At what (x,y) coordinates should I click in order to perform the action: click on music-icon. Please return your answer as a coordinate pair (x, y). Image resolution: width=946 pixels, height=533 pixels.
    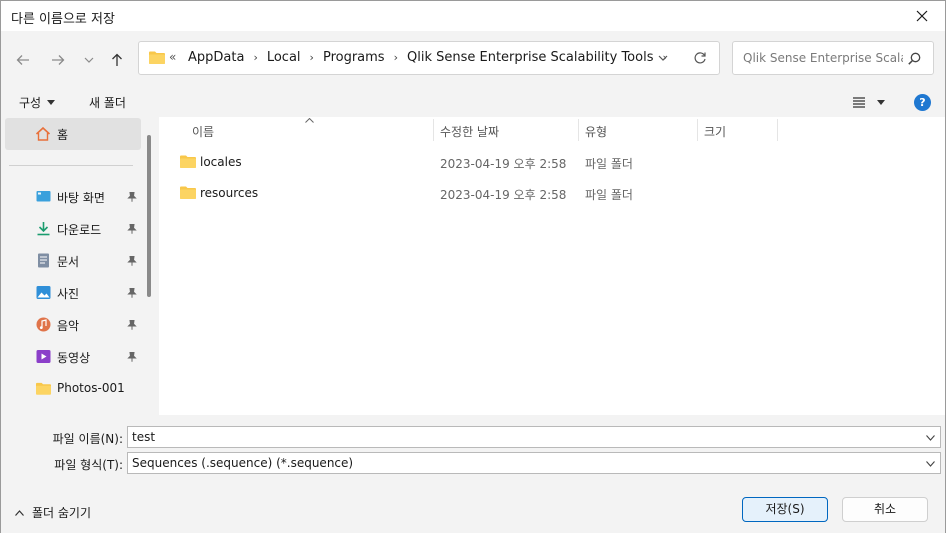
    Looking at the image, I should click on (43, 324).